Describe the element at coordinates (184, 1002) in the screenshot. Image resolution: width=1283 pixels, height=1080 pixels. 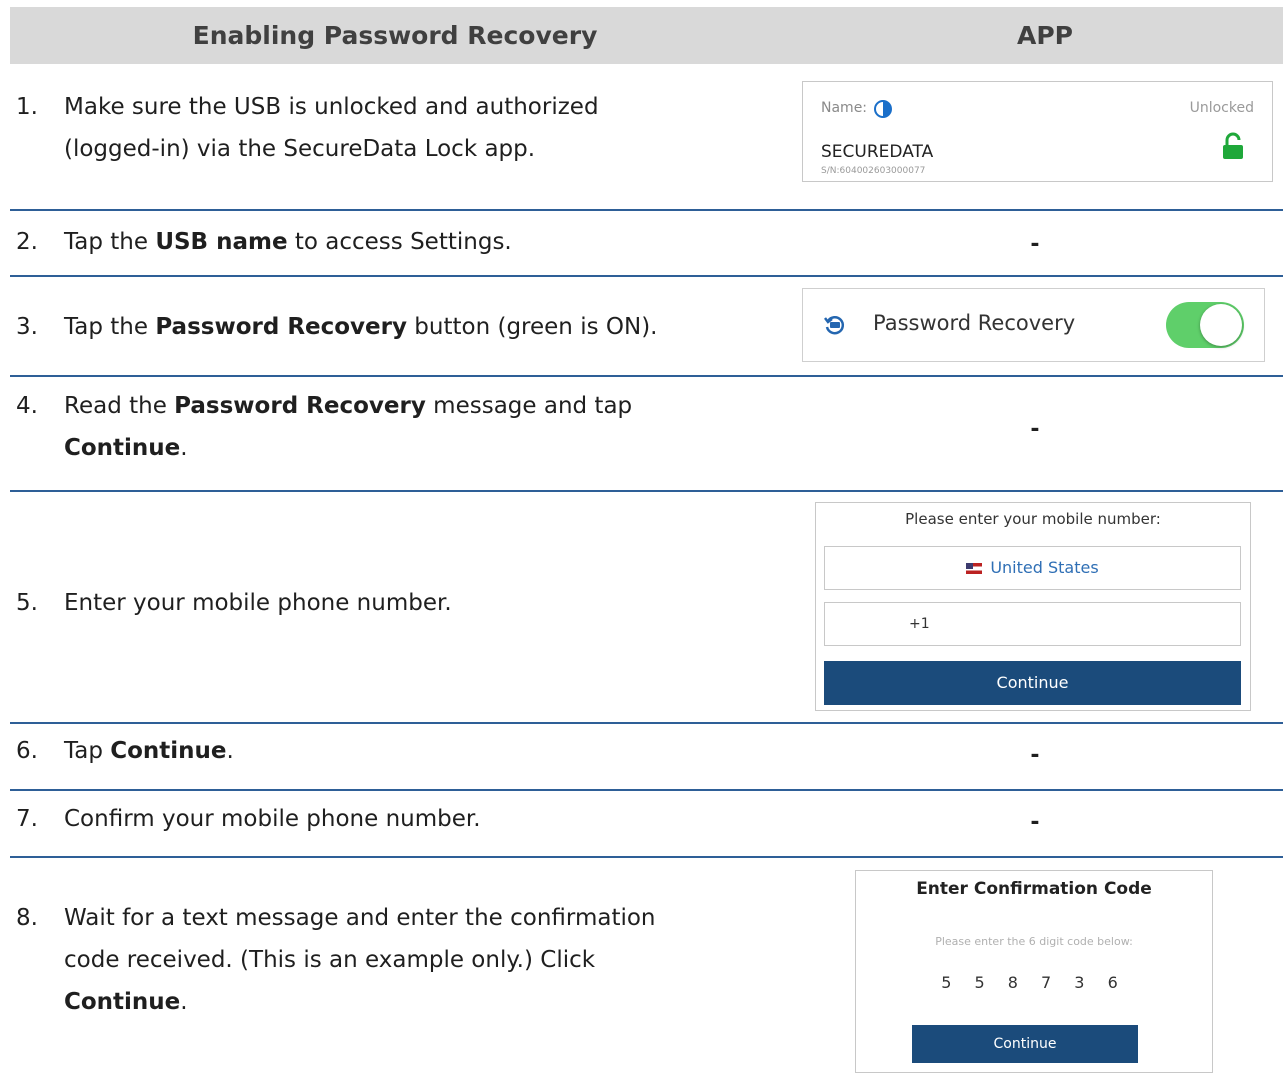
I see `step-8-line3-post: .` at that location.